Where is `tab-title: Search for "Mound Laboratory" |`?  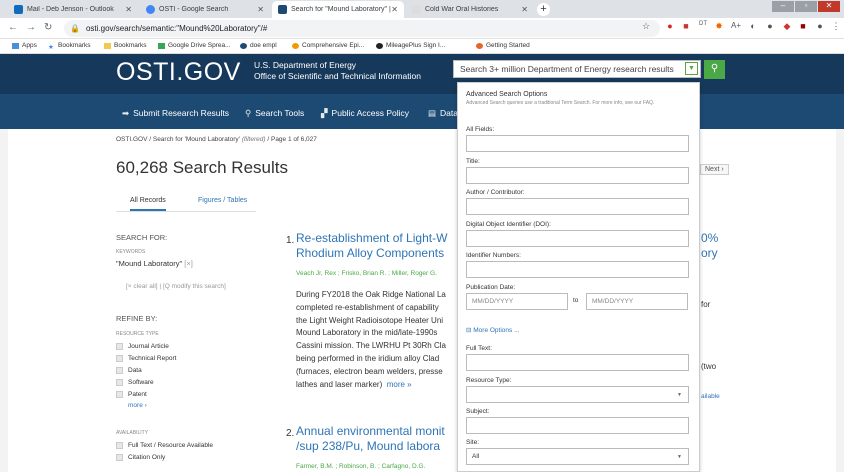 tab-title: Search for "Mound Laboratory" | is located at coordinates (341, 9).